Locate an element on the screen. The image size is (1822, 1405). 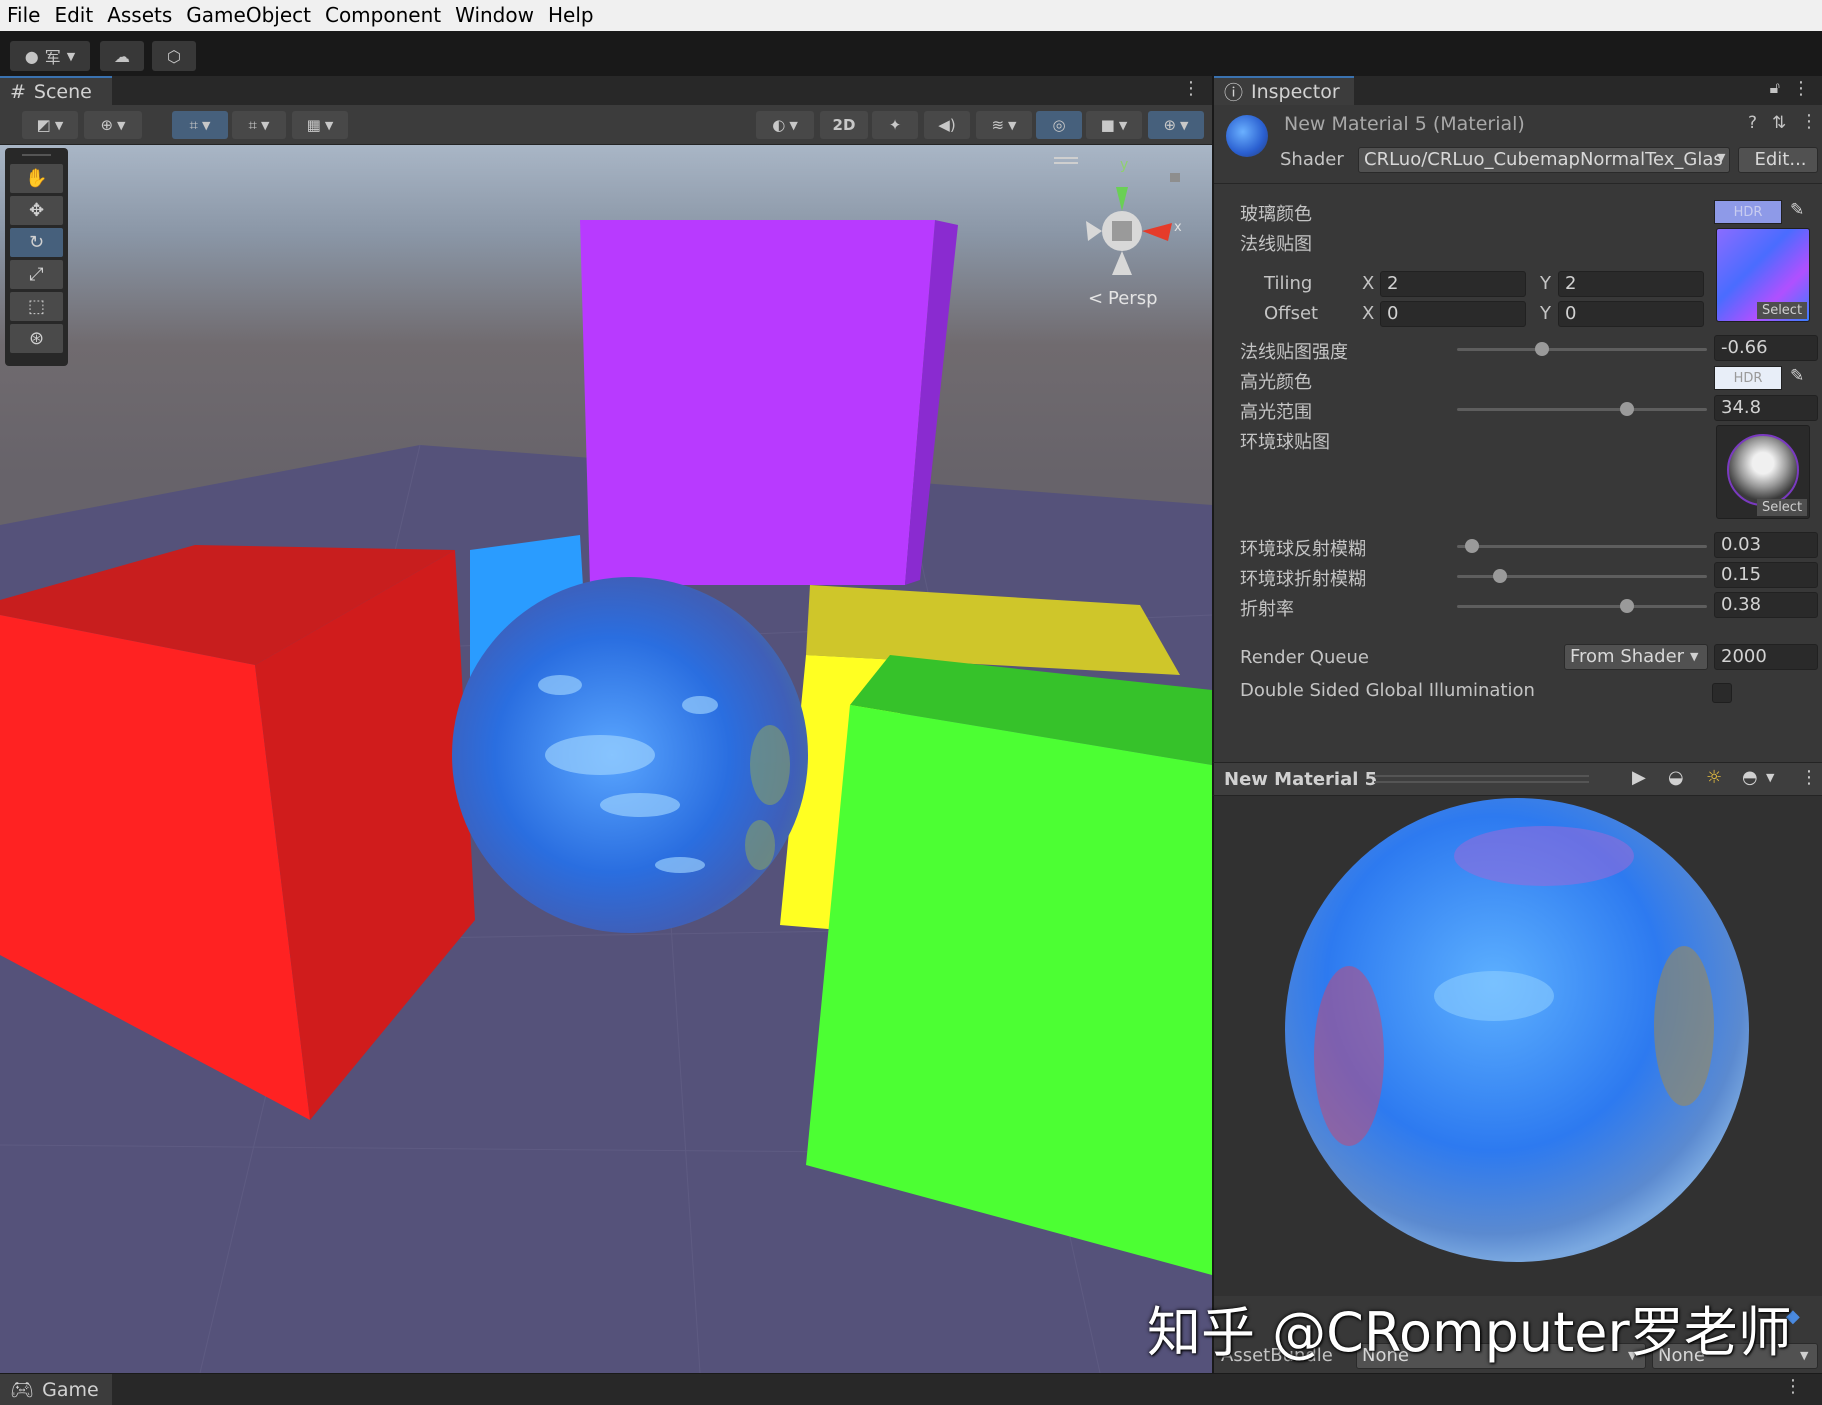
chevron-down-icon: ▼ is located at coordinates (1770, 777).